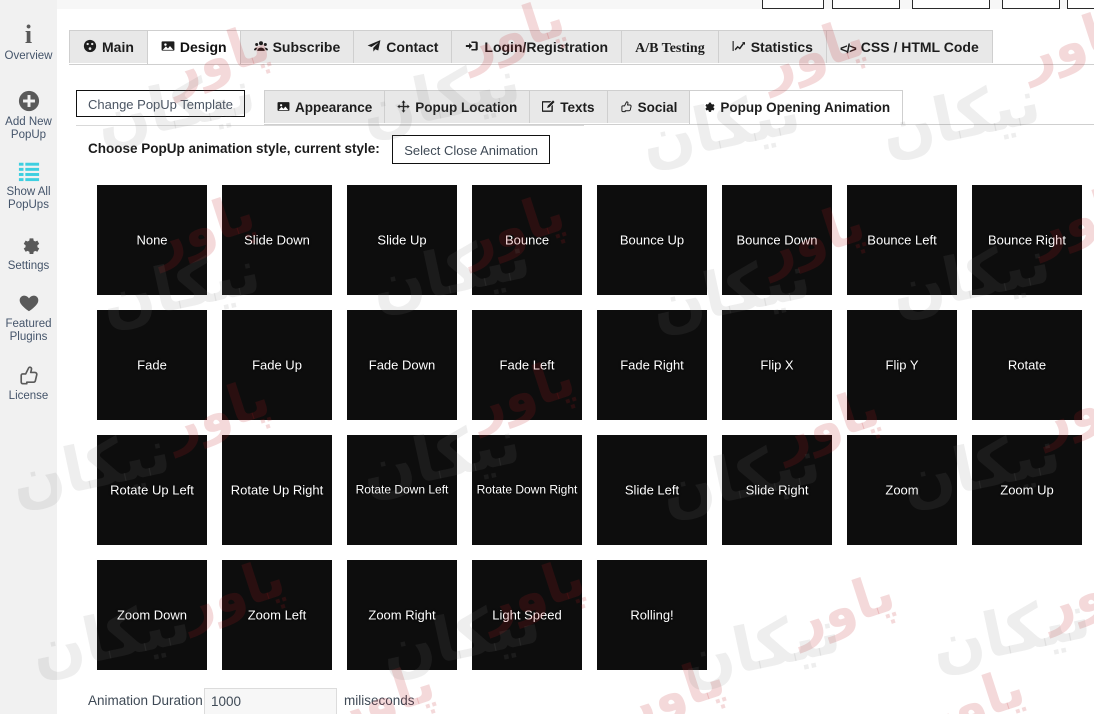  What do you see at coordinates (28, 266) in the screenshot?
I see `sidebar-item-label: Settings` at bounding box center [28, 266].